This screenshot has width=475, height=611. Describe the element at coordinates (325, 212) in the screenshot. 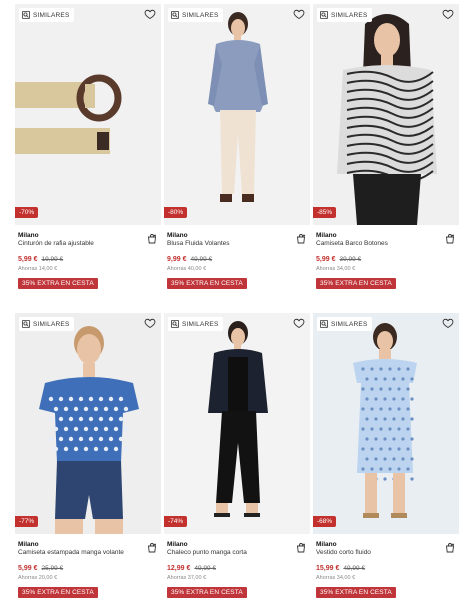

I see `discount-badge: -85%` at that location.